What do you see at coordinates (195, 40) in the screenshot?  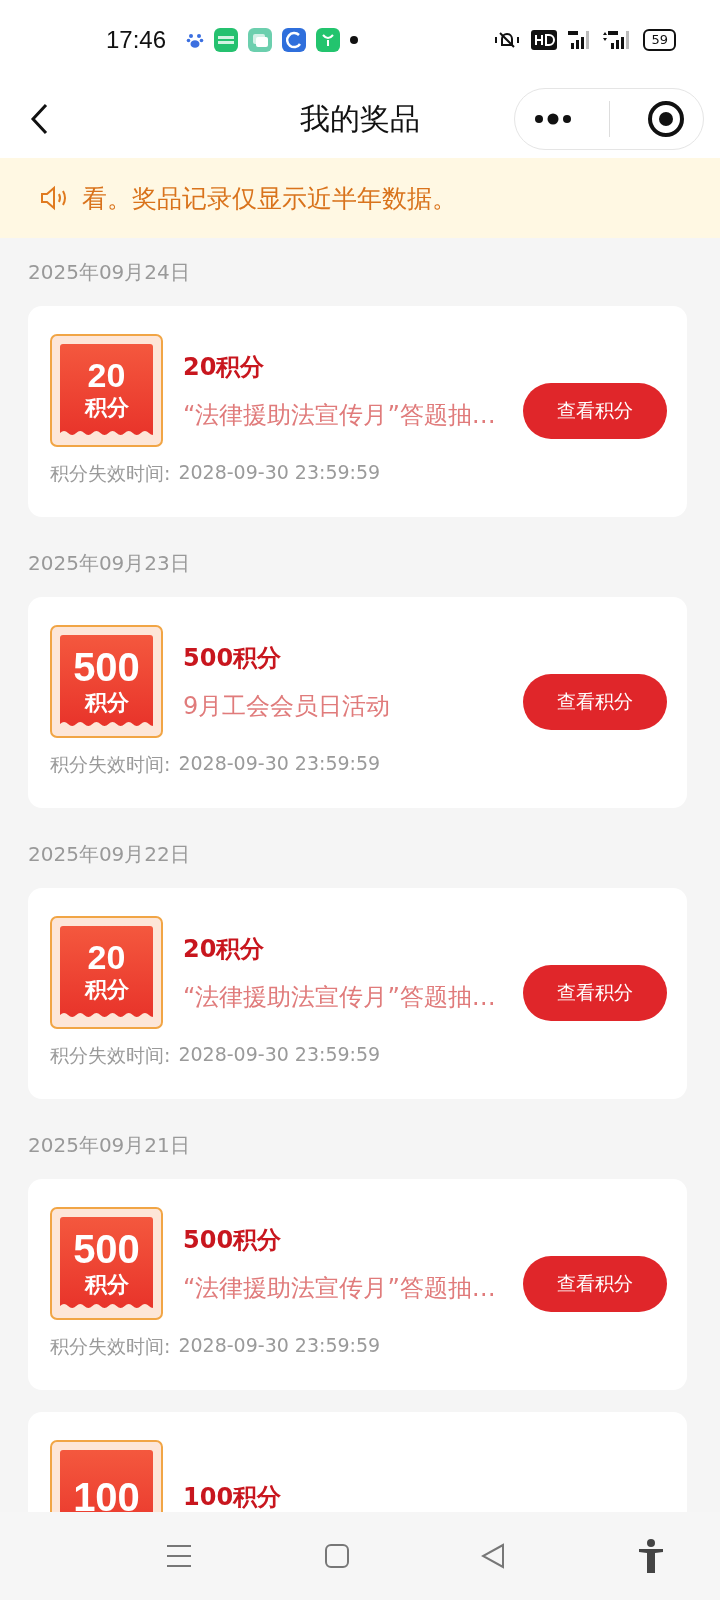 I see `paw-icon` at bounding box center [195, 40].